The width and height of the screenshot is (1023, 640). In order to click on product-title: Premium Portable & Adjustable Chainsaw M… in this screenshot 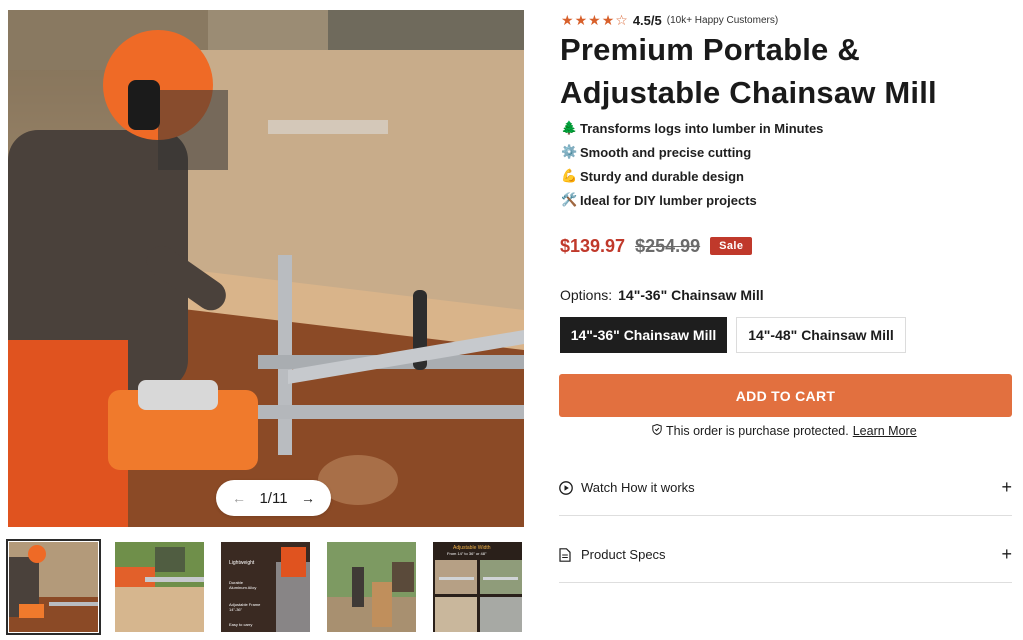, I will do `click(748, 71)`.